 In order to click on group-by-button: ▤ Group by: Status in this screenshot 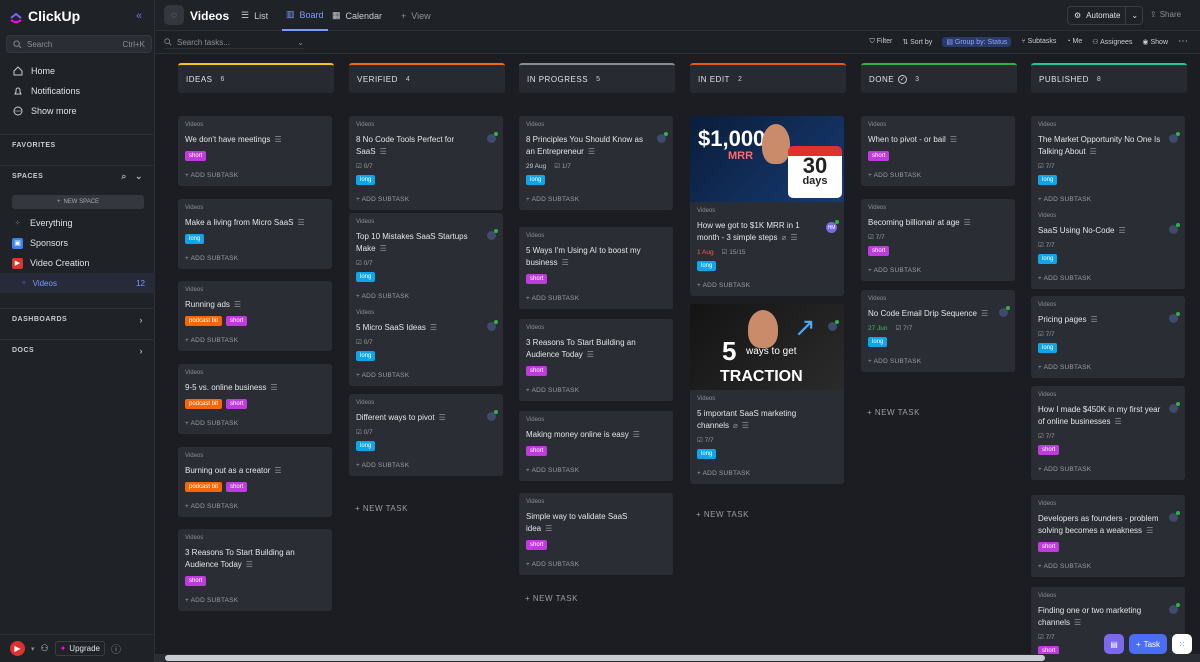, I will do `click(977, 41)`.